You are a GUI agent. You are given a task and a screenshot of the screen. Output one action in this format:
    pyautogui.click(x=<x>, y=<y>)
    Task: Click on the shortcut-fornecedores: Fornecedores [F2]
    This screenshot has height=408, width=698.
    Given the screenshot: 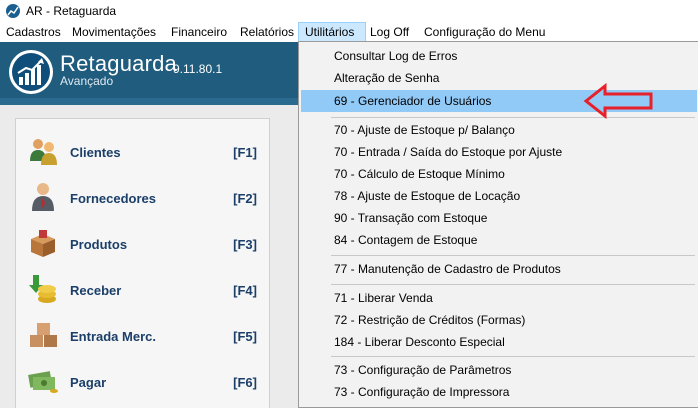 What is the action you would take?
    pyautogui.click(x=143, y=199)
    